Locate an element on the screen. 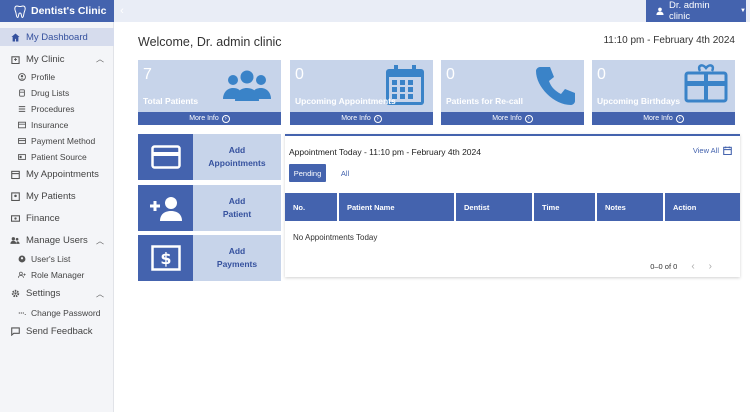  sidebar-item-settings: Settings ︿ is located at coordinates (57, 293).